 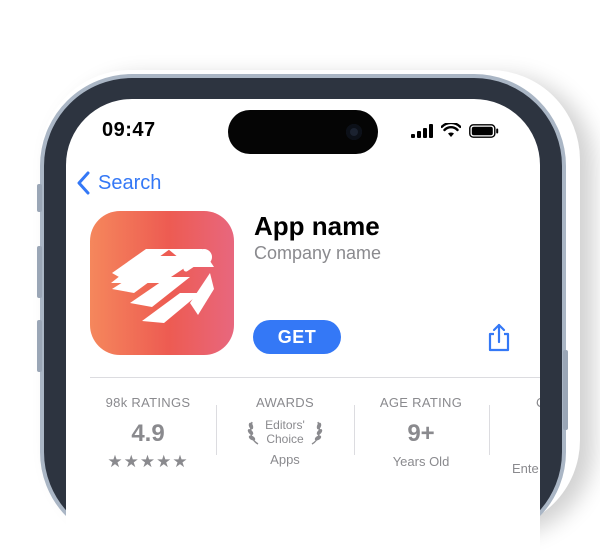 I want to click on category-label-partial: C, so click(x=526, y=402).